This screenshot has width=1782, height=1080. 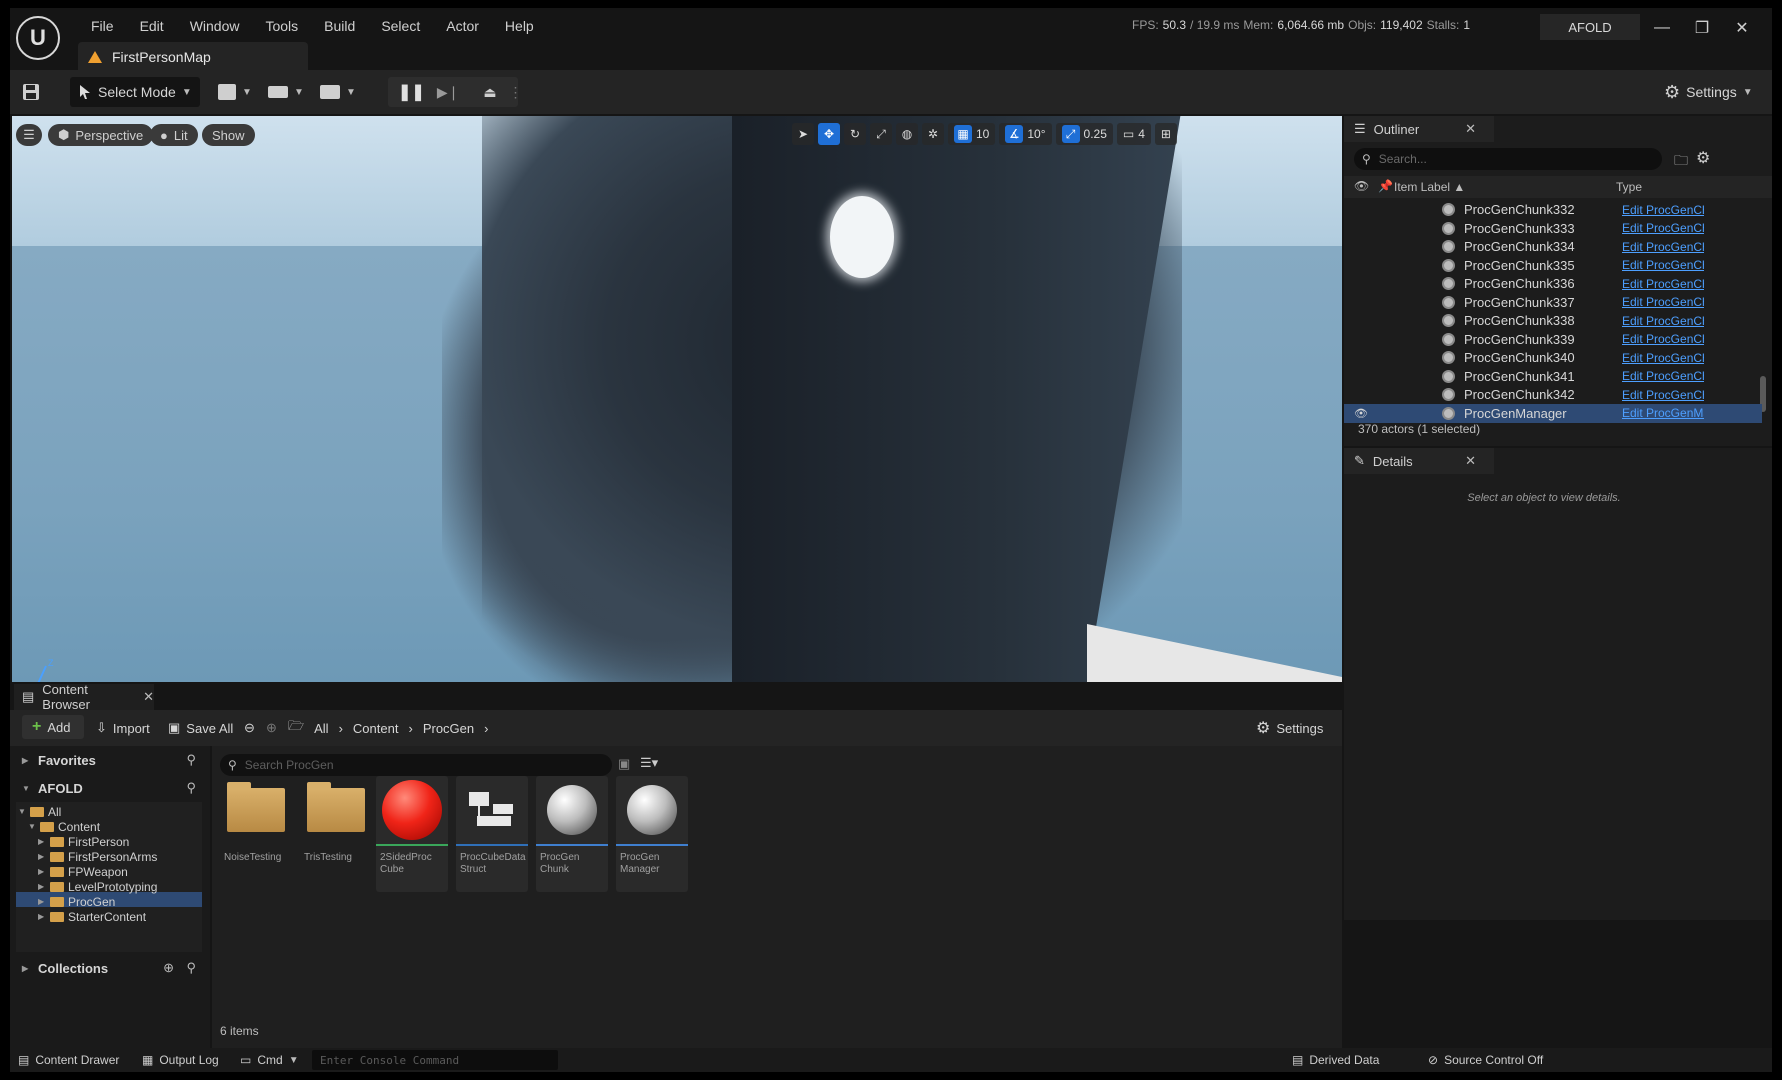 What do you see at coordinates (1025, 134) in the screenshot?
I see `rotation-snap-toggle: ∡ 10°` at bounding box center [1025, 134].